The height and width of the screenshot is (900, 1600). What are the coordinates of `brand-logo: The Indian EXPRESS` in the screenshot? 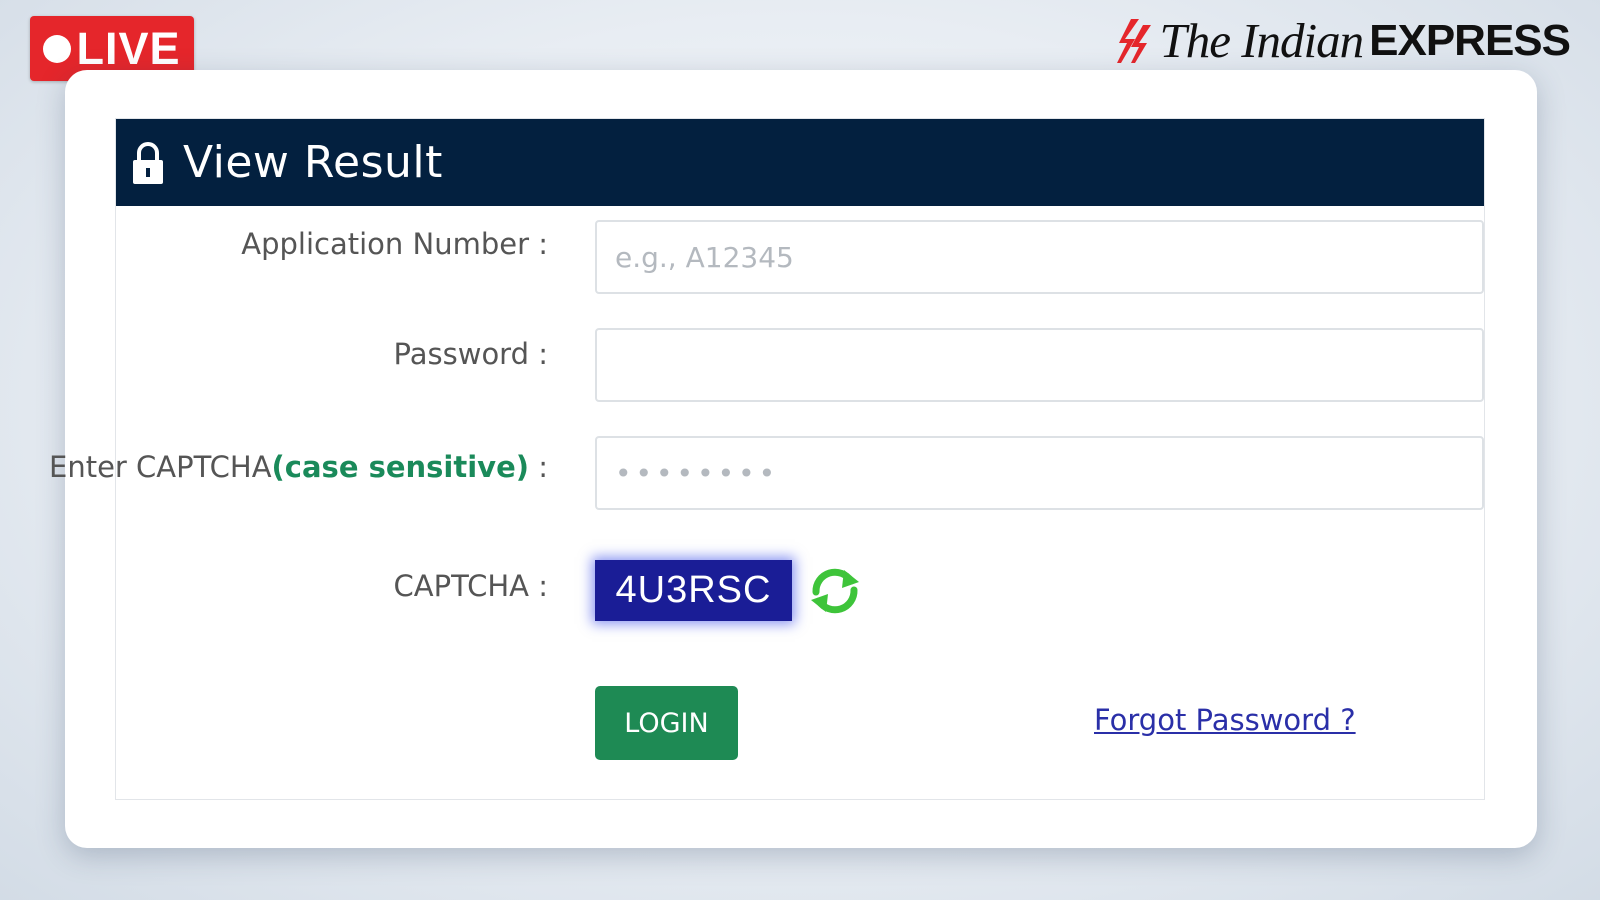 It's located at (1344, 40).